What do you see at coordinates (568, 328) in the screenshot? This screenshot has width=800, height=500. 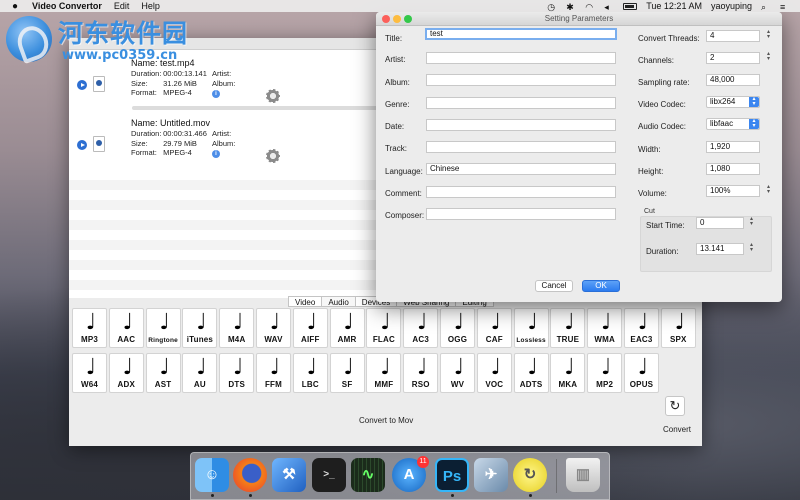 I see `format-button-true: ♩ TRUE` at bounding box center [568, 328].